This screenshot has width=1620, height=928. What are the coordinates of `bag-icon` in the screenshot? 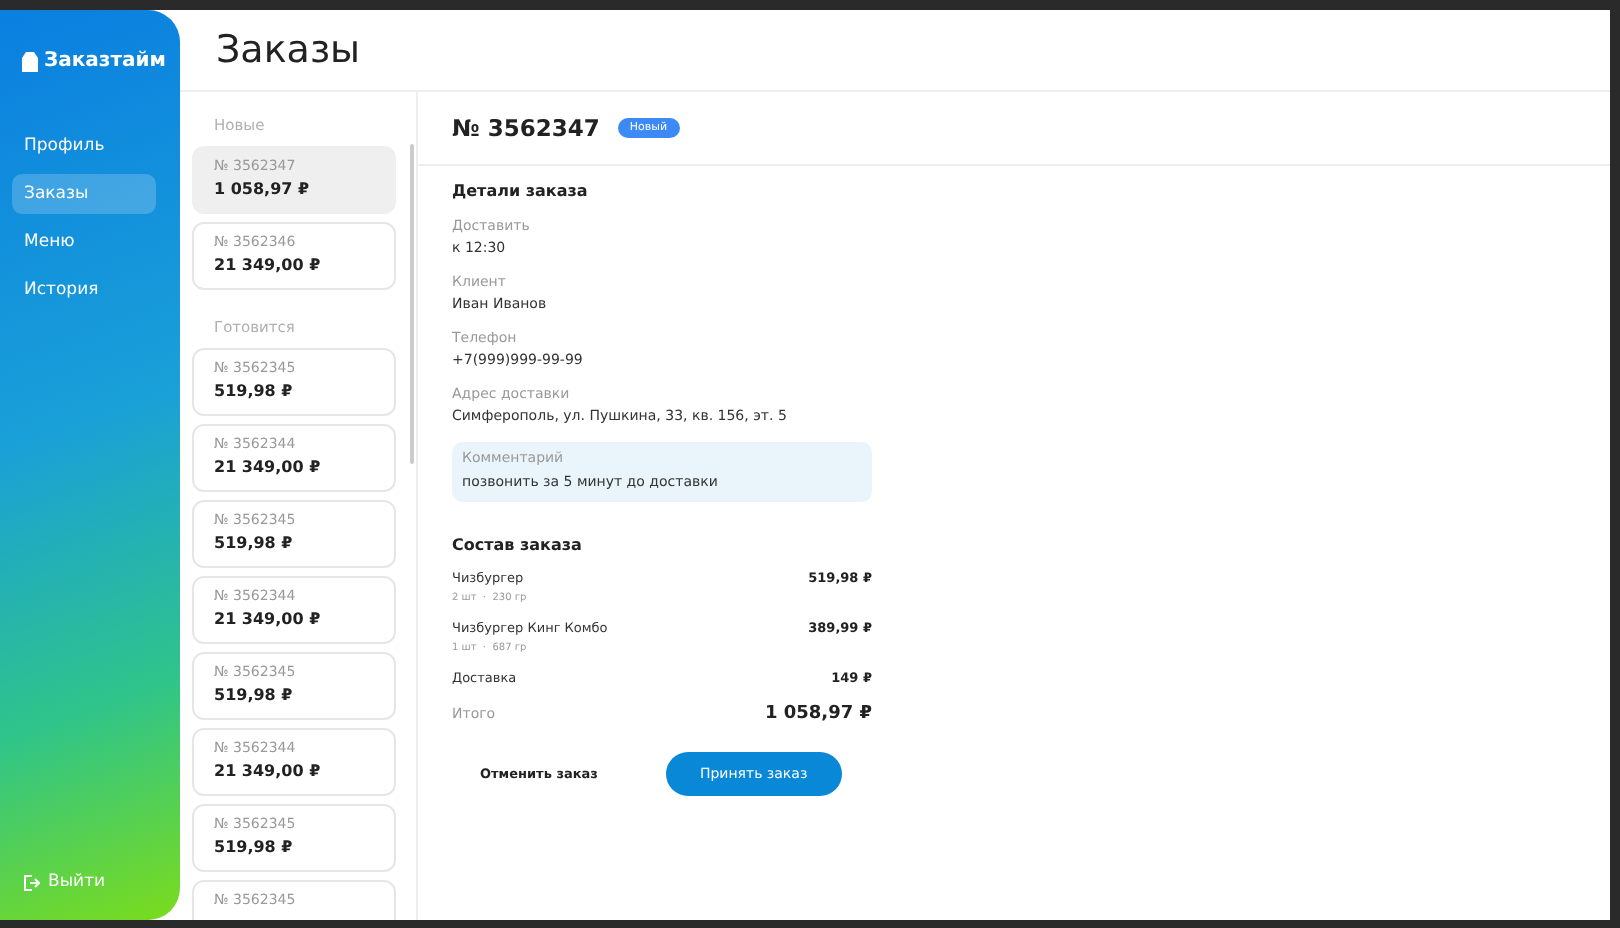 It's located at (30, 61).